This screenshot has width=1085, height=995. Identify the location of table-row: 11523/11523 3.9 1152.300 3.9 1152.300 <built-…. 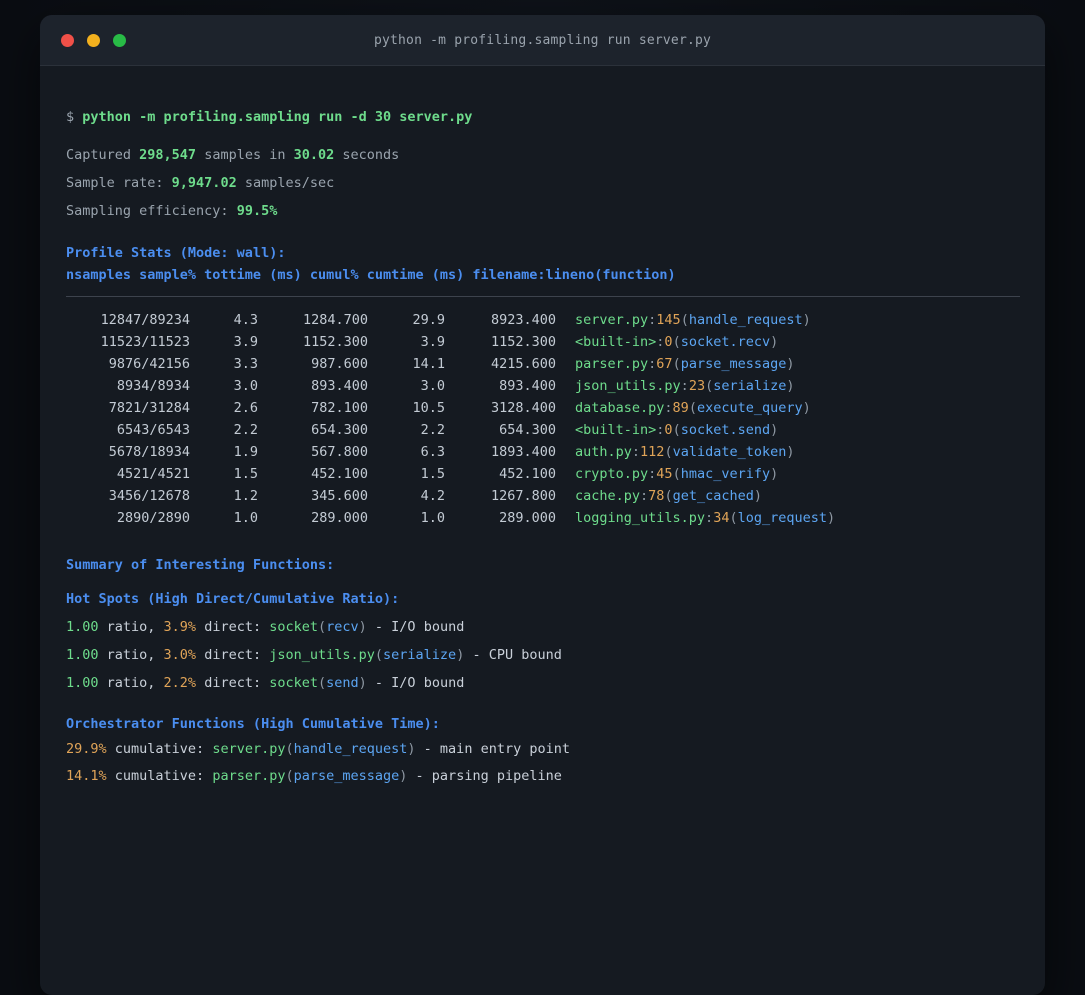
(543, 342).